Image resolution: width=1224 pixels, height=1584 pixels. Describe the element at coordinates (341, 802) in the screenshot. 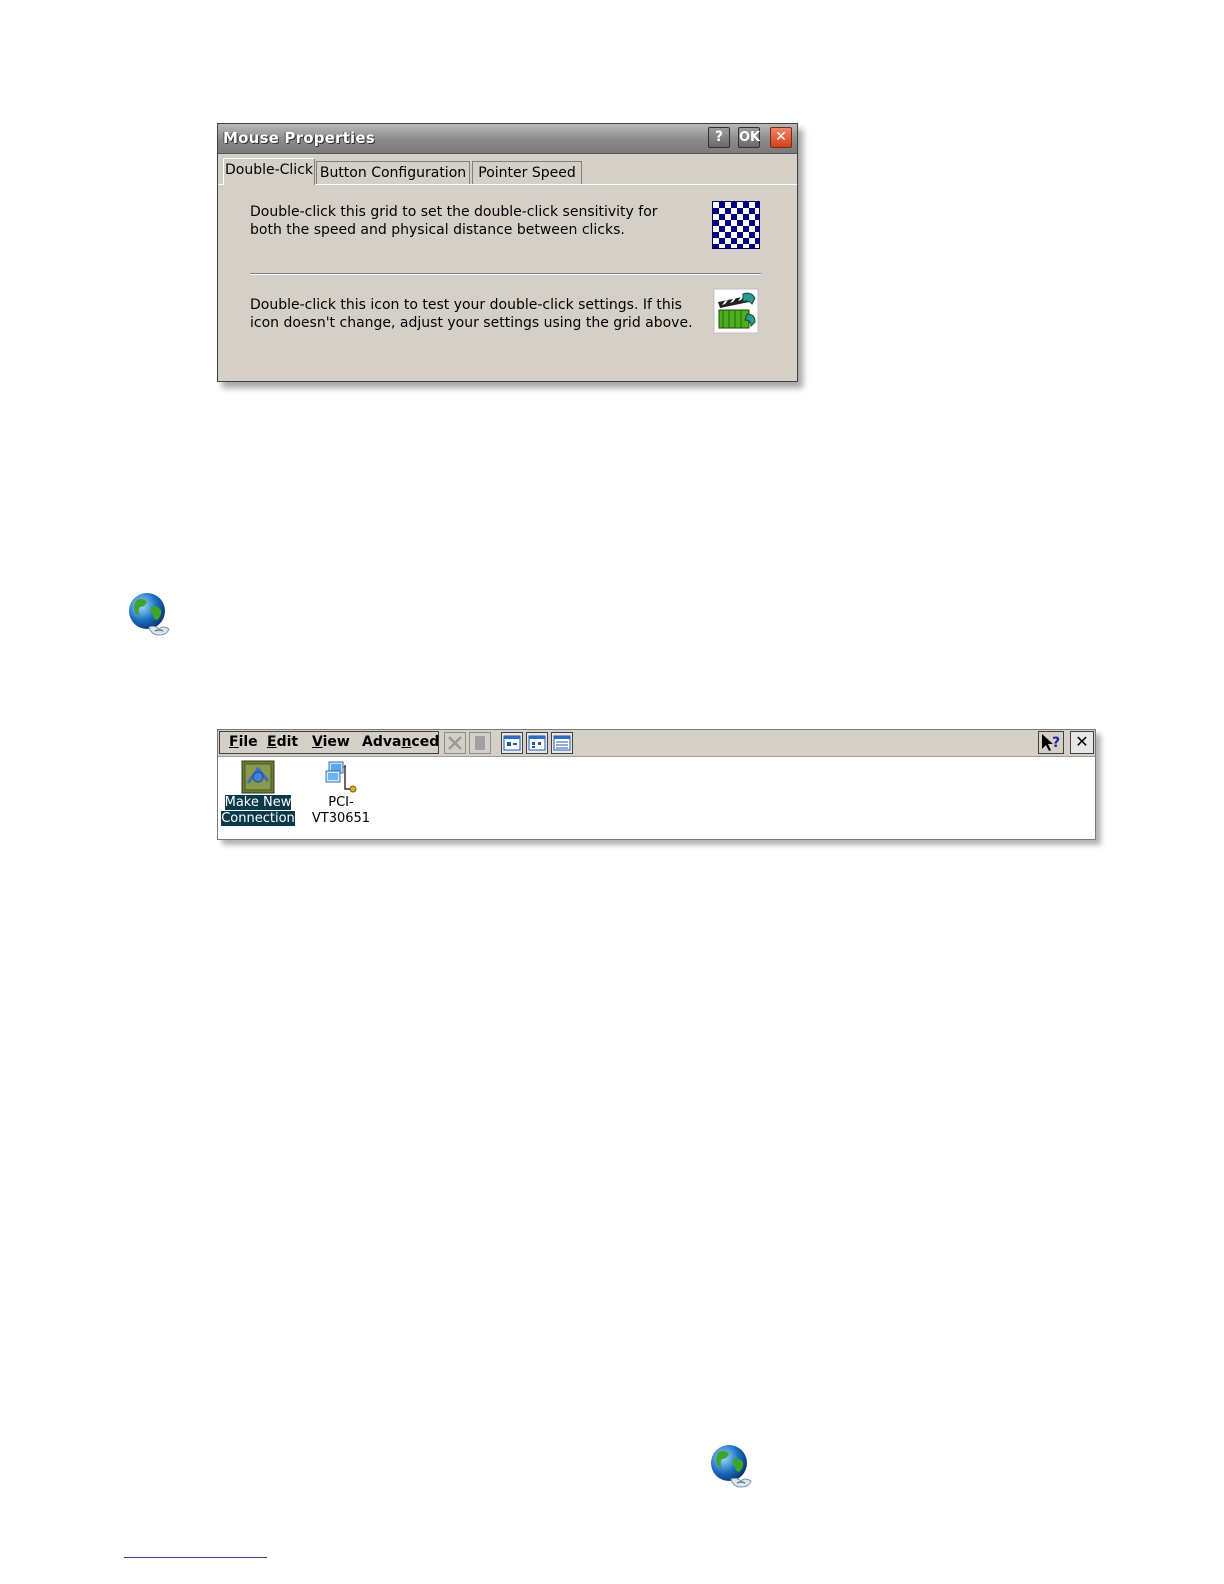

I see `item-label-line1: PCI-` at that location.